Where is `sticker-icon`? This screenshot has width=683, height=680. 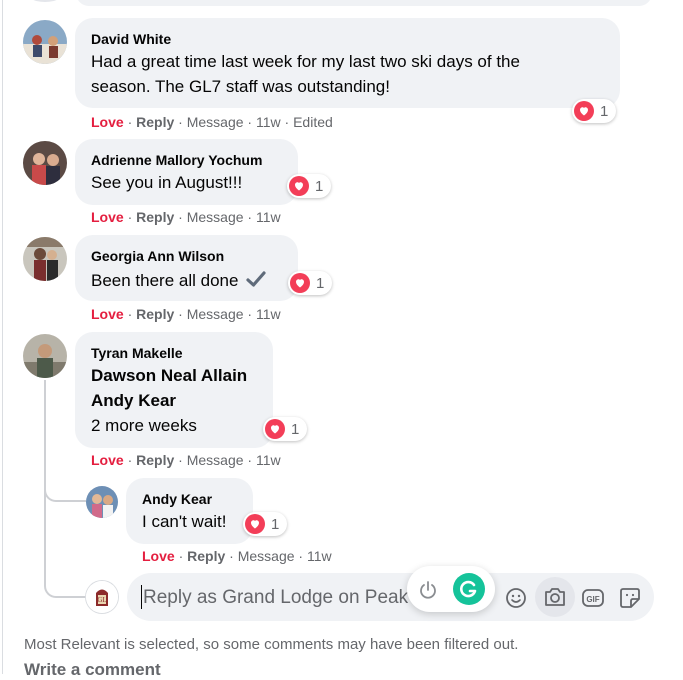 sticker-icon is located at coordinates (630, 598).